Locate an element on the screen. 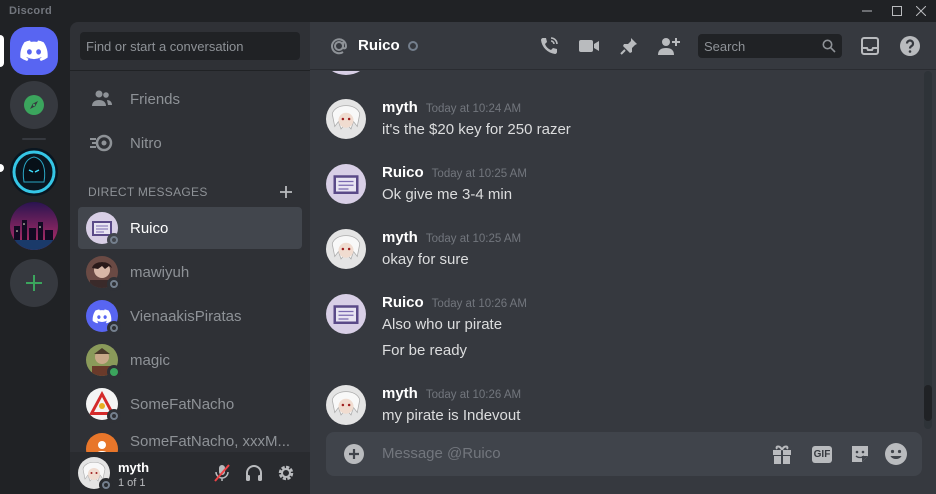  server-rail is located at coordinates (35, 258).